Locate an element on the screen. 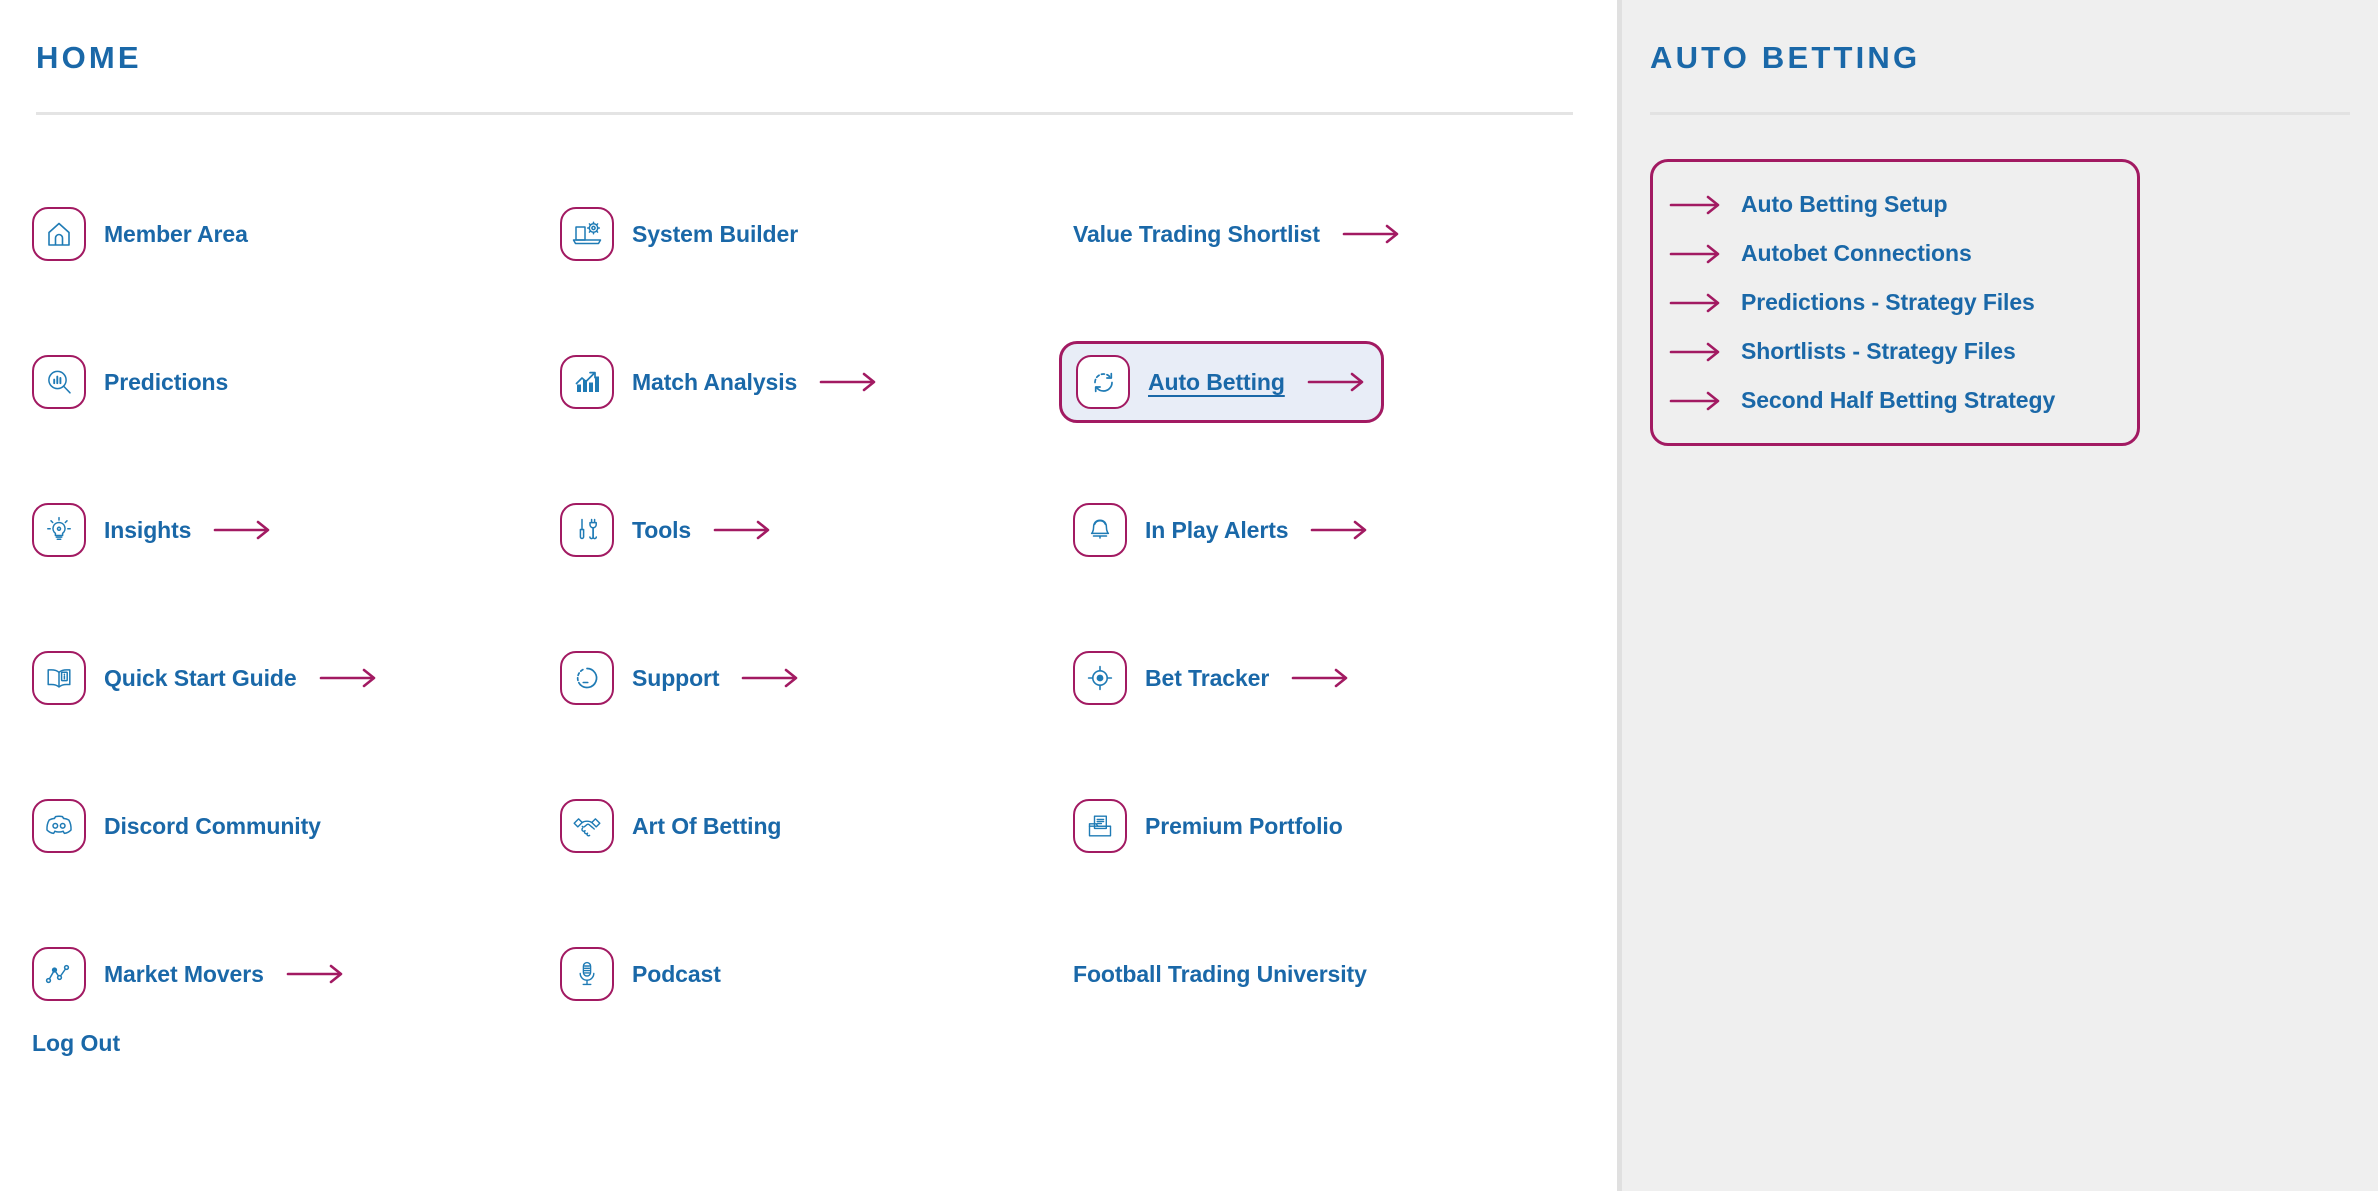  menu-item-in-play-alerts: In Play Alerts is located at coordinates (1220, 530).